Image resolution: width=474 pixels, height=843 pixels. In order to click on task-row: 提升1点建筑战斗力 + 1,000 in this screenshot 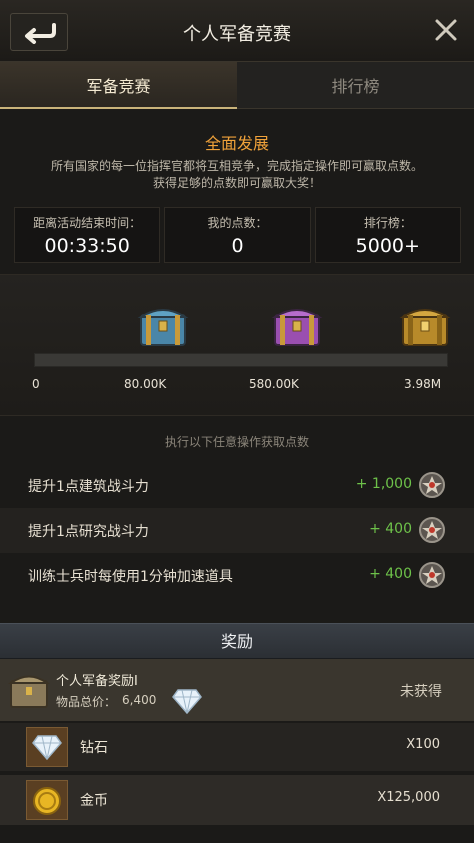, I will do `click(237, 485)`.